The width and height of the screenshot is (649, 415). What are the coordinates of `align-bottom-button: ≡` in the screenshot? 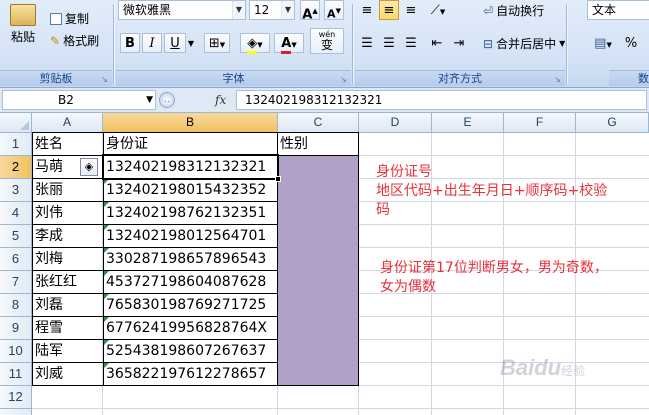 It's located at (411, 10).